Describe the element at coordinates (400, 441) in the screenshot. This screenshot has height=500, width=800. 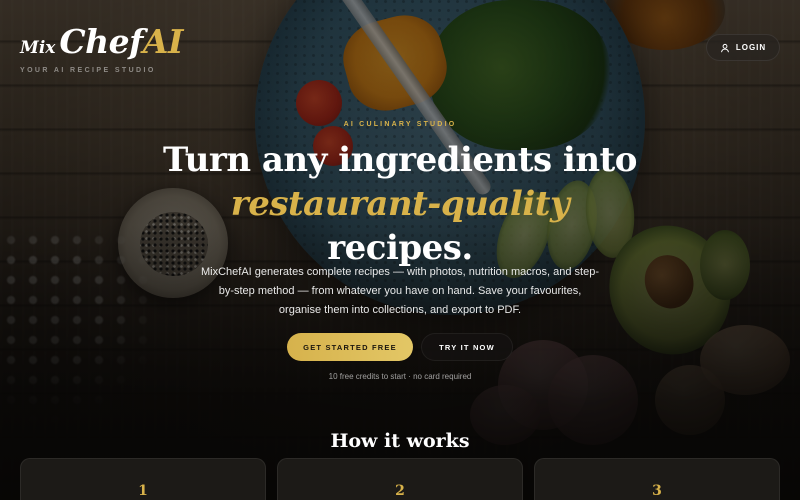
I see `how-it-works-title: How it works` at that location.